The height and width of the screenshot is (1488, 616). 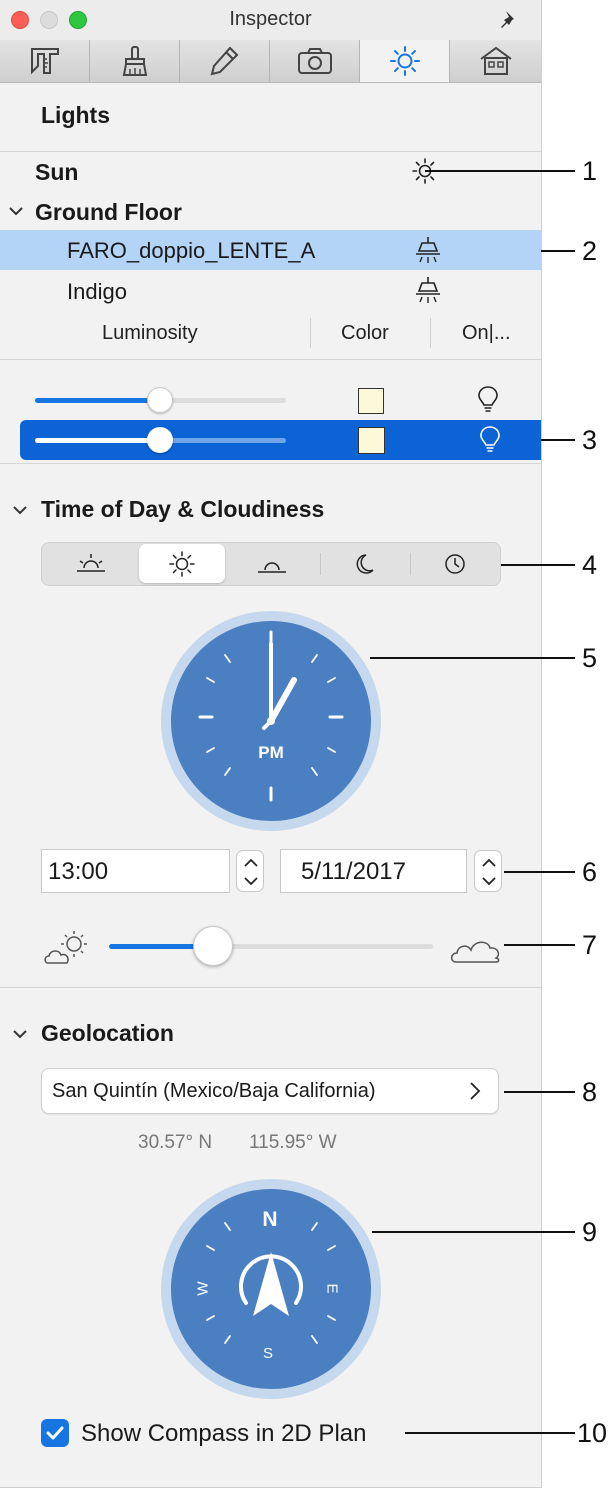 I want to click on tab-building, so click(x=495, y=61).